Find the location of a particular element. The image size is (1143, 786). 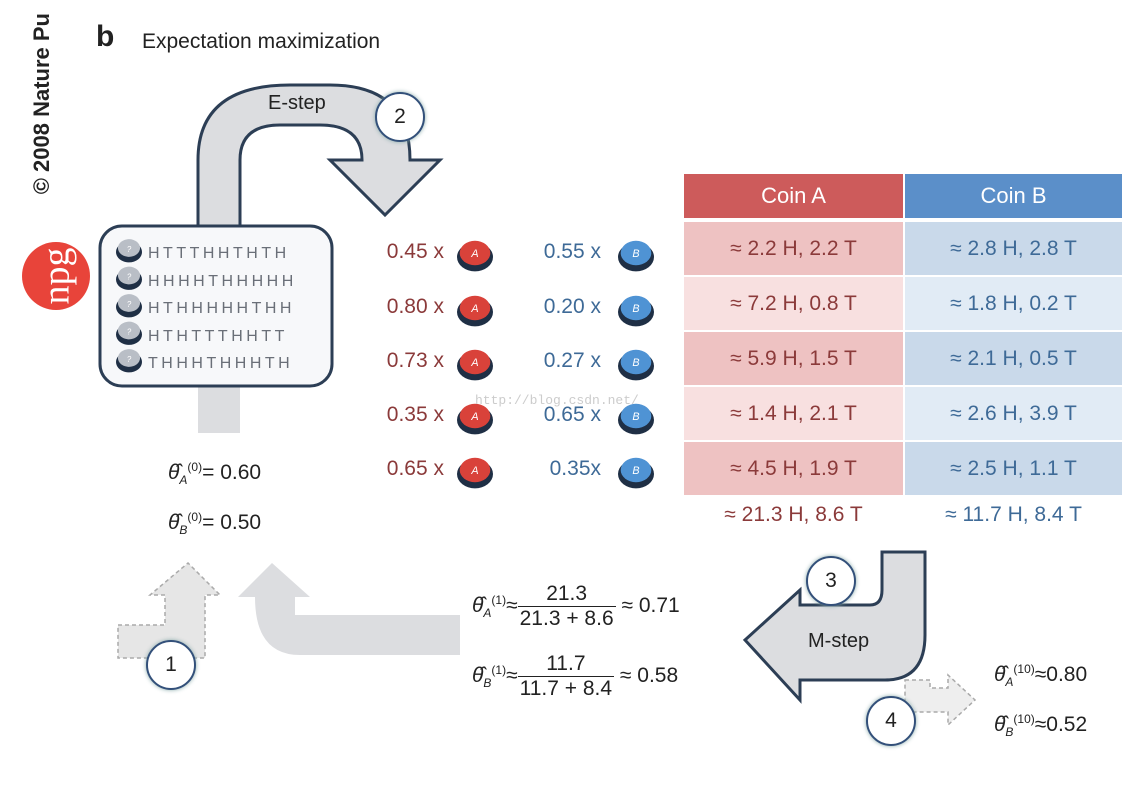

arrow-stem is located at coordinates (219, 409).